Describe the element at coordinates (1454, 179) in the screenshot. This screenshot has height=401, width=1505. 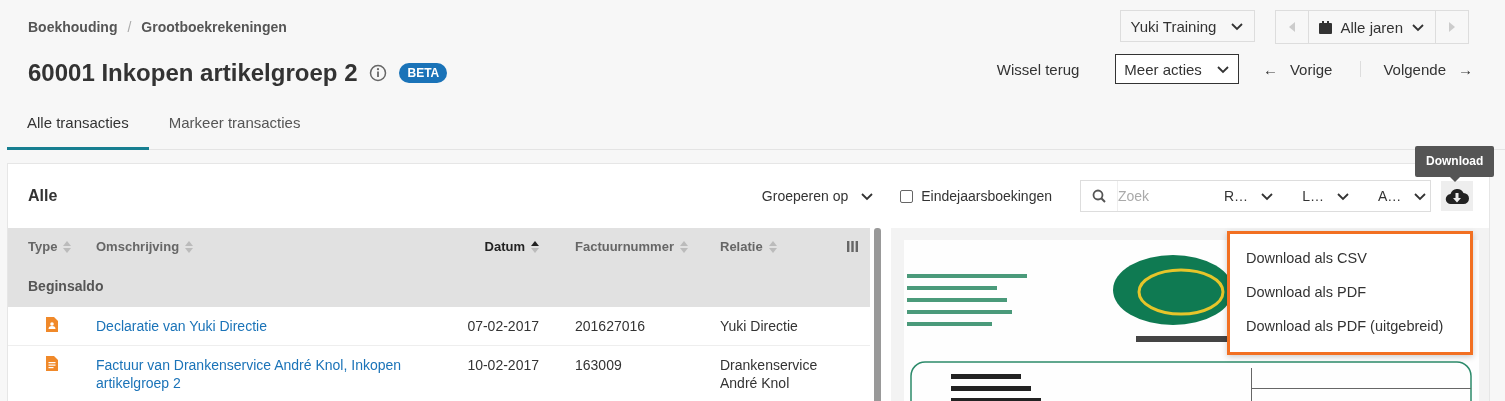
I see `tooltip-pointer-icon` at that location.